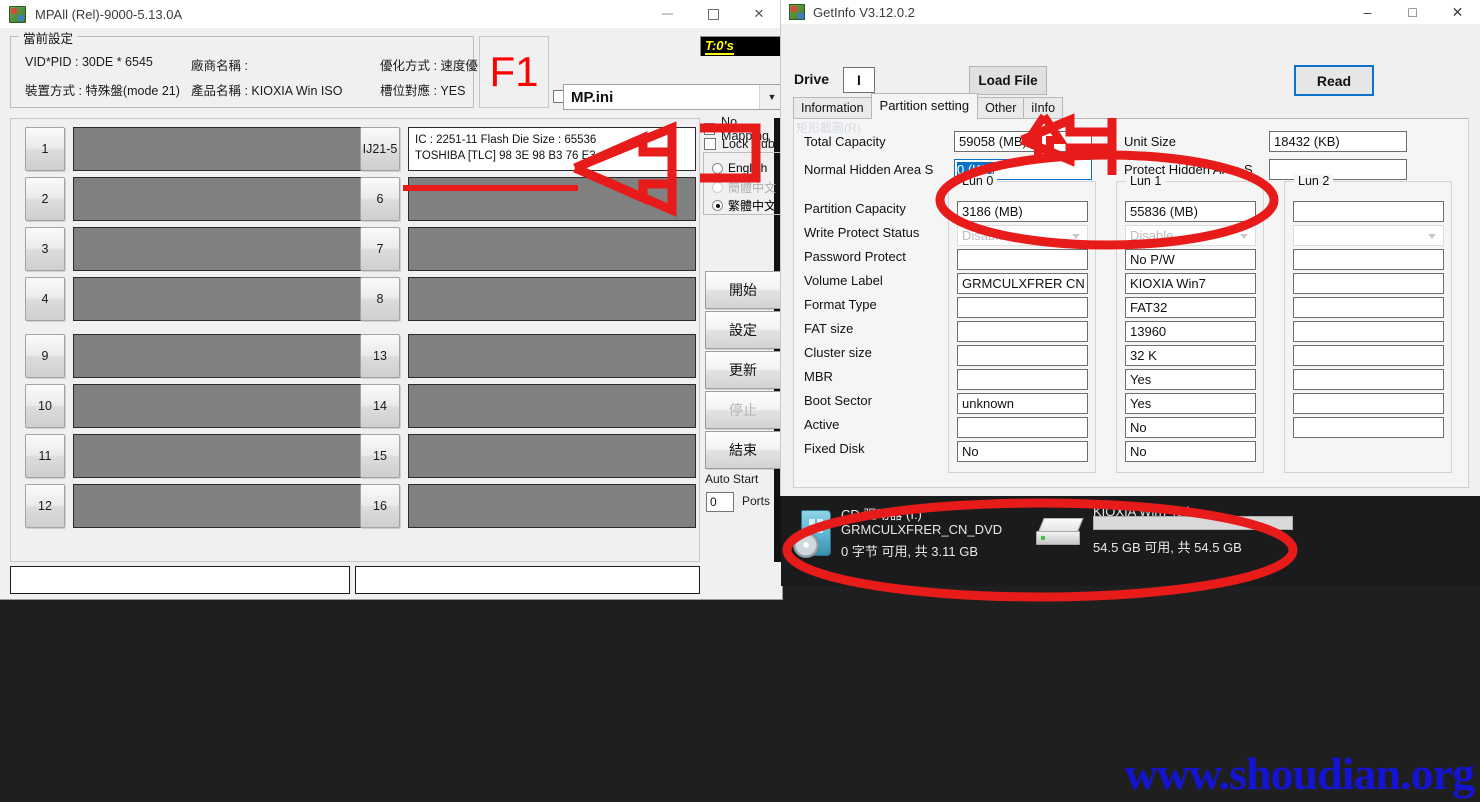 Image resolution: width=1480 pixels, height=802 pixels. Describe the element at coordinates (1368, 355) in the screenshot. I see `lun2-cluster-size` at that location.